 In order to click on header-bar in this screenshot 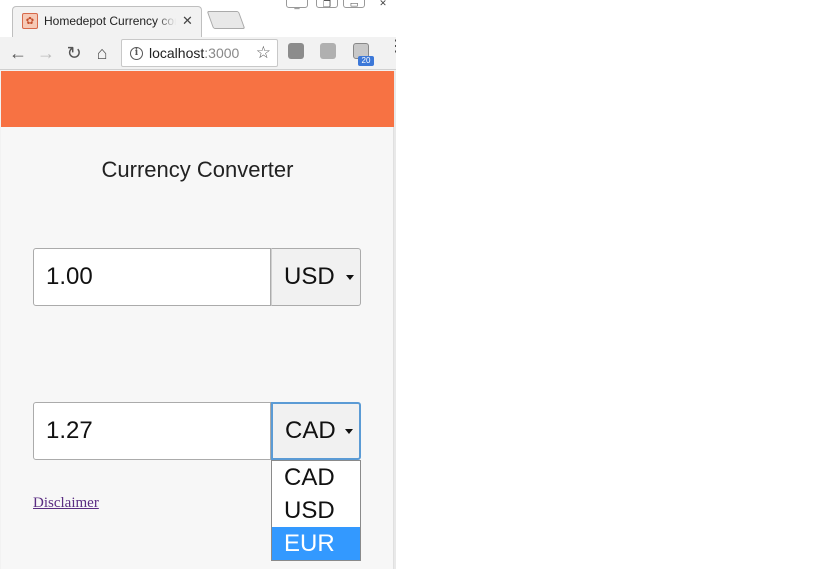, I will do `click(197, 99)`.